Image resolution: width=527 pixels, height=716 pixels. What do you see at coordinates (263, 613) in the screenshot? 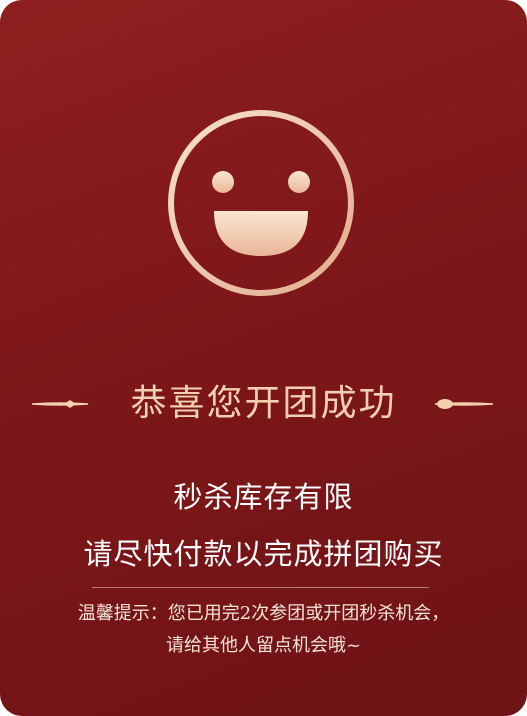
I see `tip-line-1: 温馨提示：您已用完2次参团或开团秒杀机会，` at bounding box center [263, 613].